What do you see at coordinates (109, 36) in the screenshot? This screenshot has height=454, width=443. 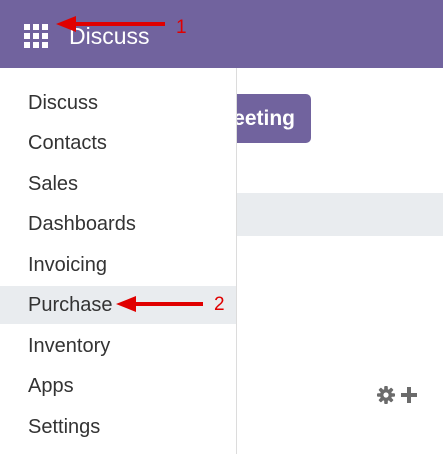 I see `app-title: Discuss` at bounding box center [109, 36].